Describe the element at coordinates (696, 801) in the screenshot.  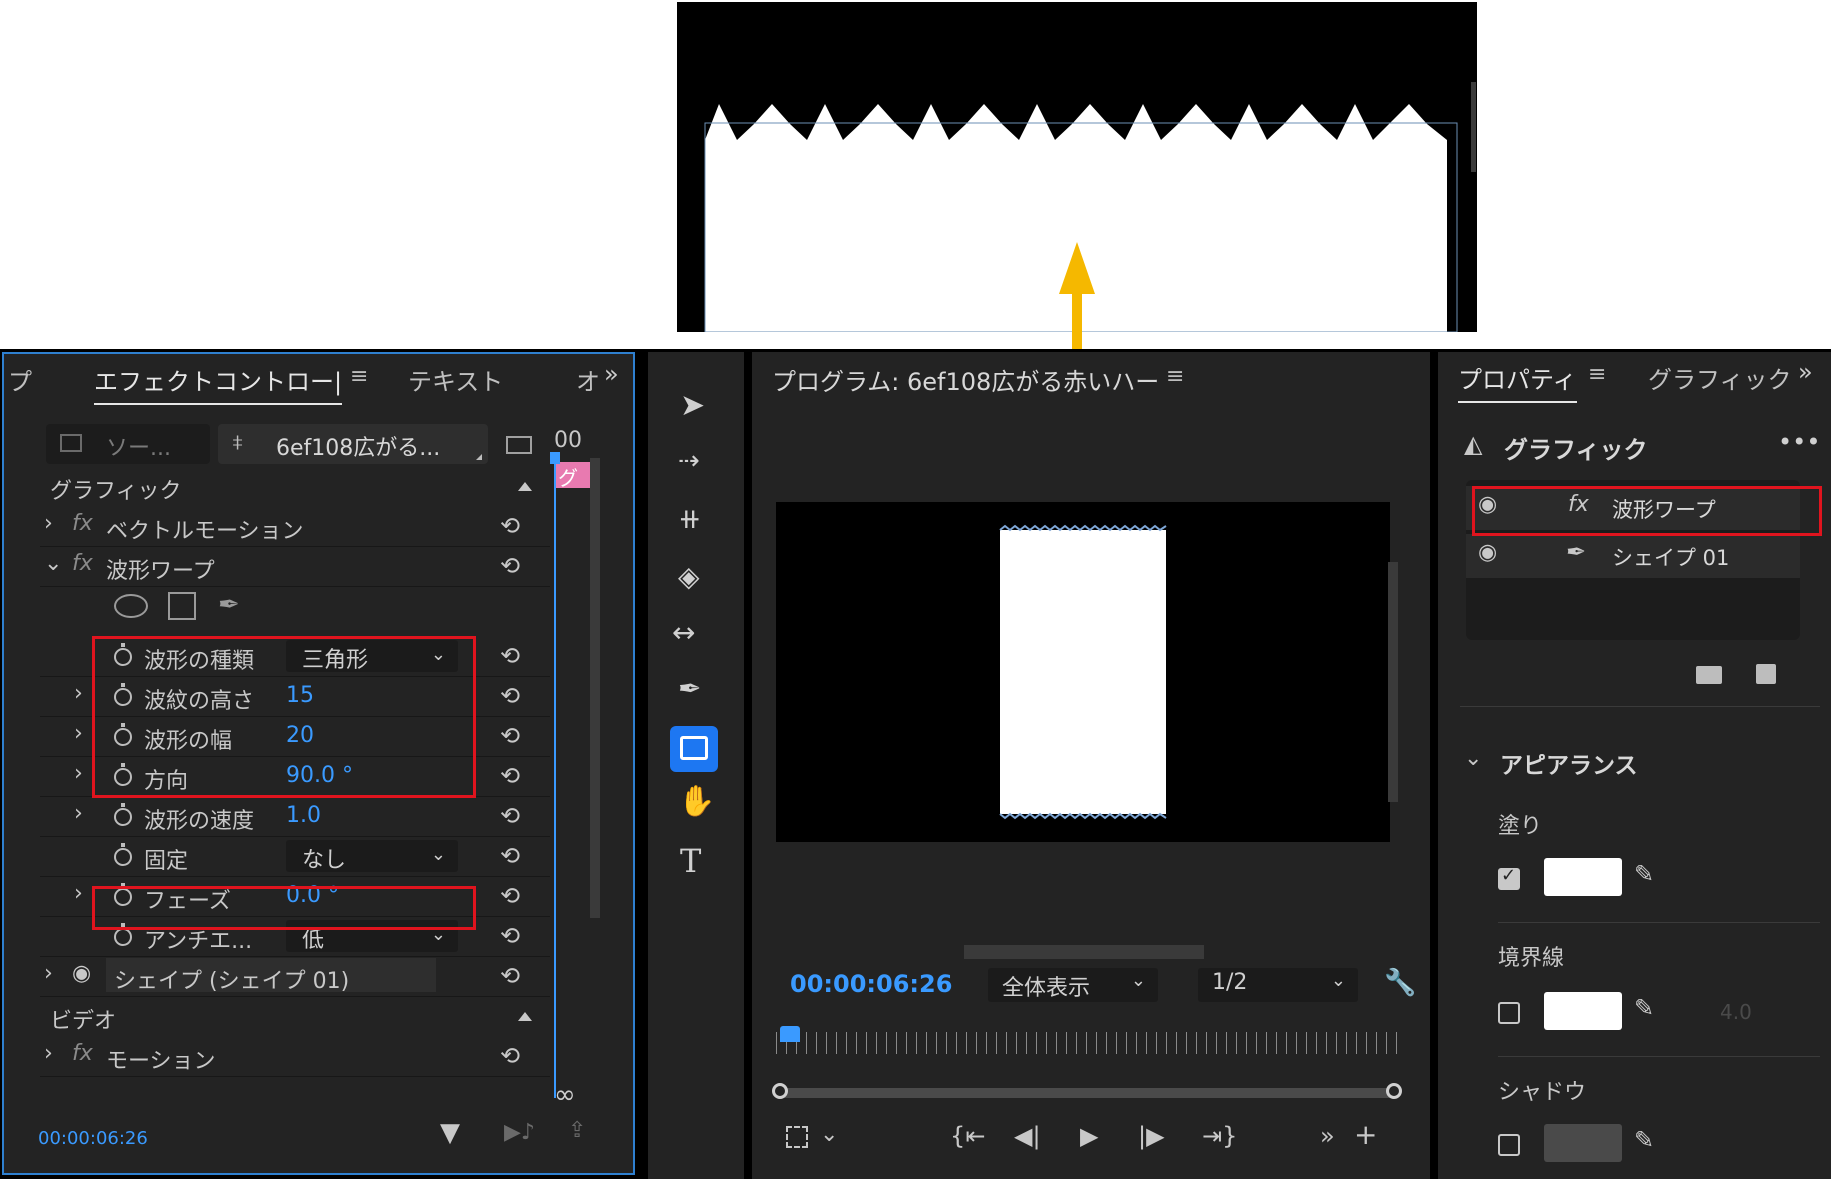
I see `hand-tool-icon: ✋` at that location.